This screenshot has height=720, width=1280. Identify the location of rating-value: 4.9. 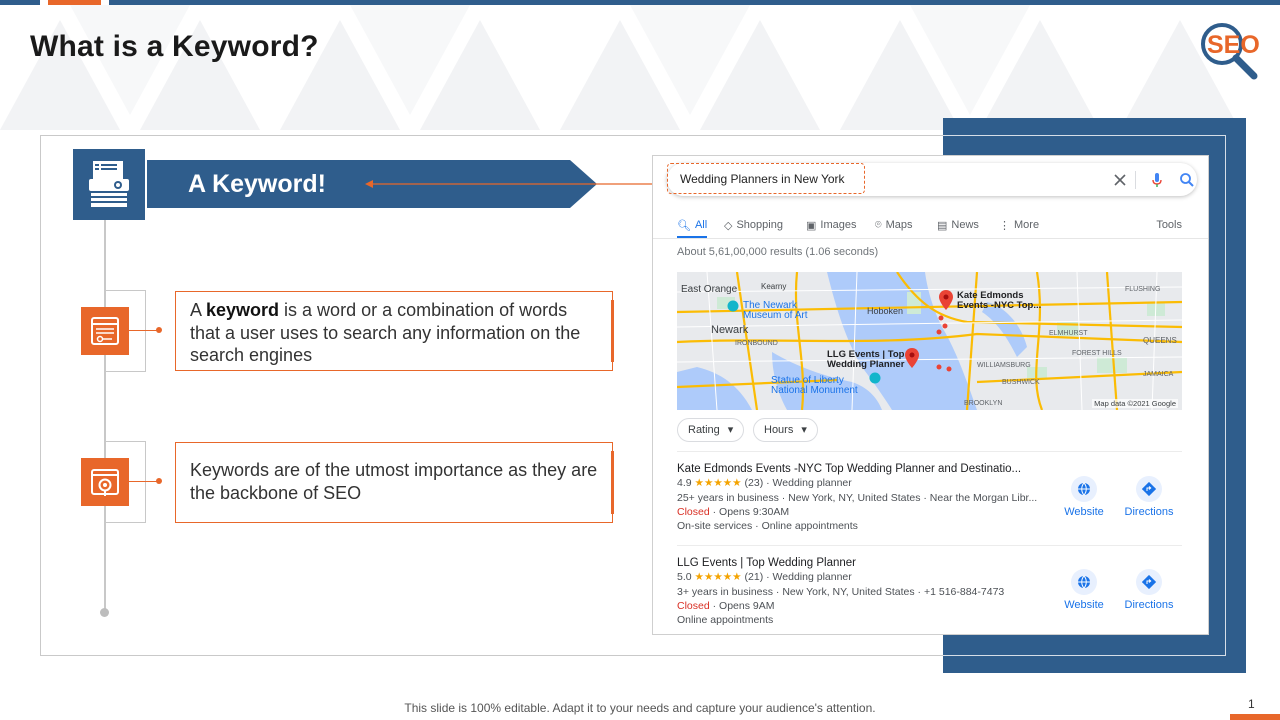
(684, 483).